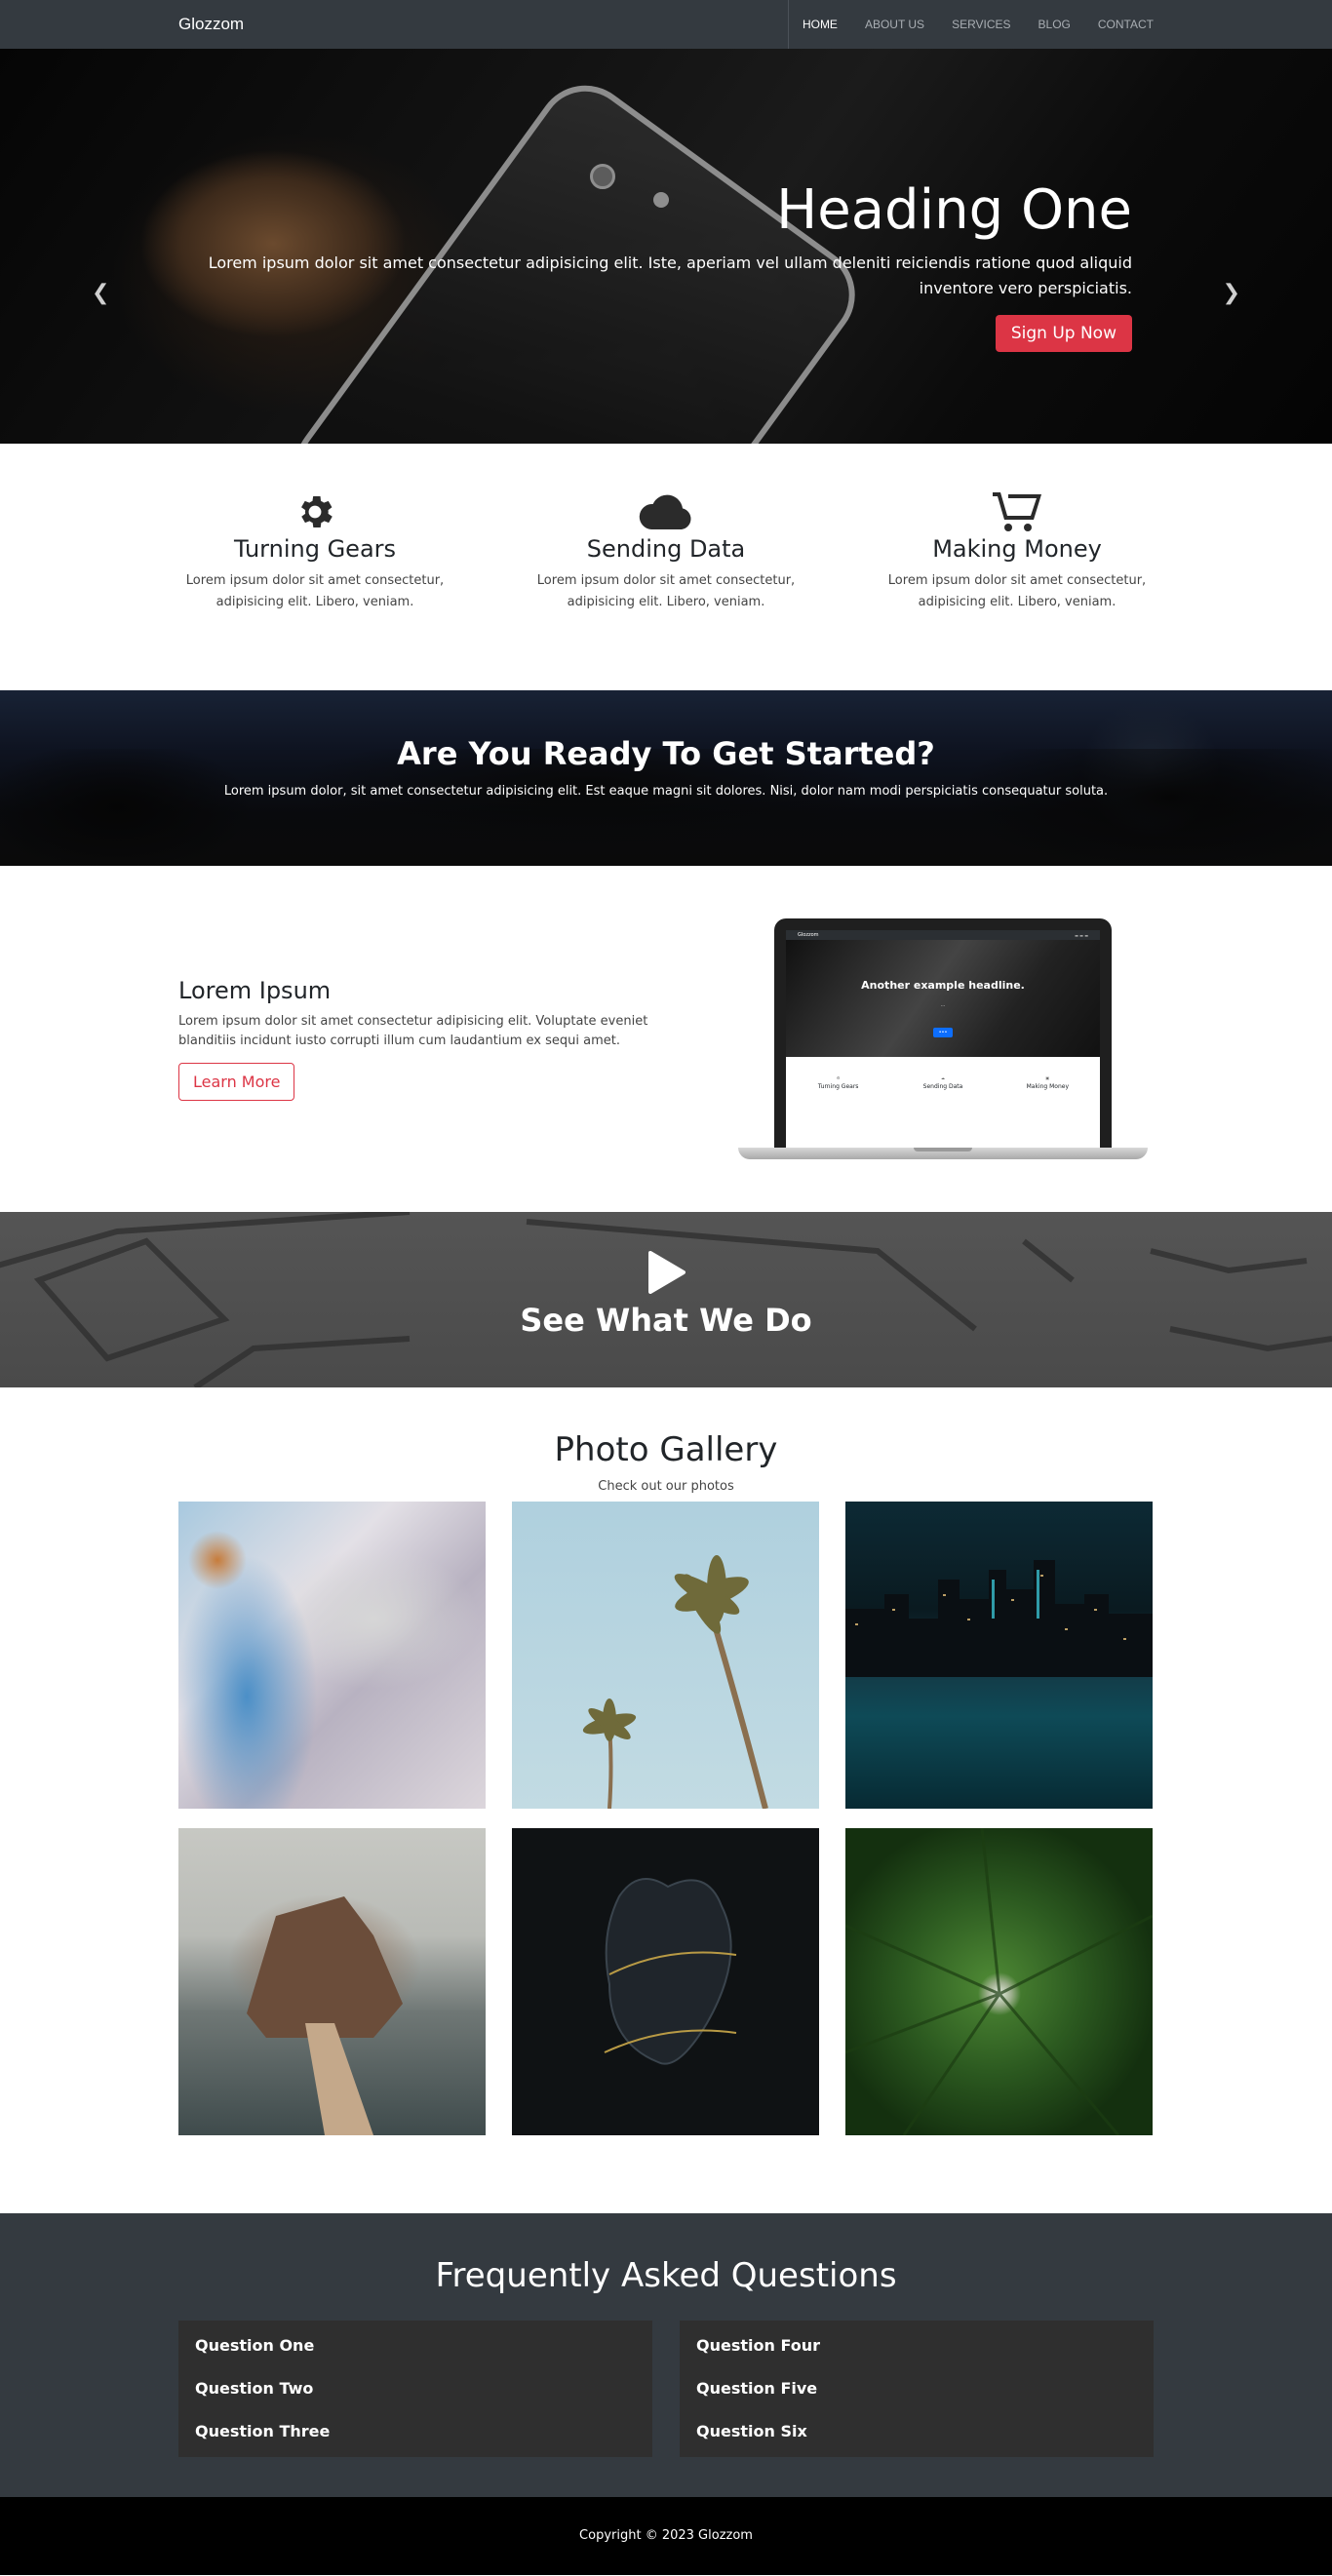 This screenshot has height=2576, width=1332. I want to click on hero-heading: Heading One, so click(954, 210).